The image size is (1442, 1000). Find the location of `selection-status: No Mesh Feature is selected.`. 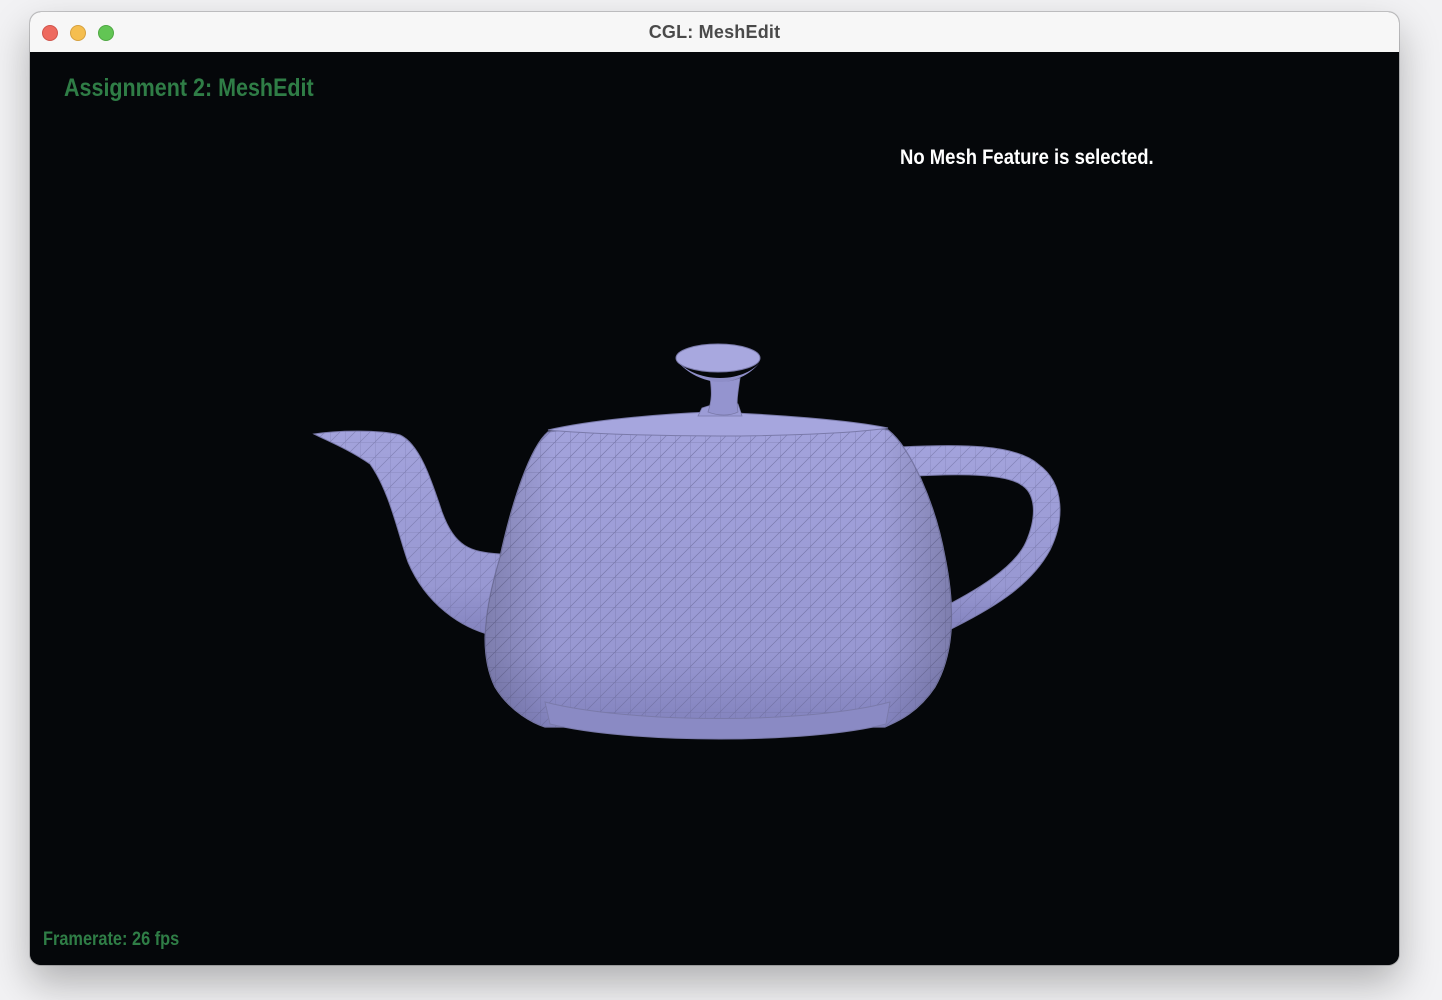

selection-status: No Mesh Feature is selected. is located at coordinates (1027, 157).